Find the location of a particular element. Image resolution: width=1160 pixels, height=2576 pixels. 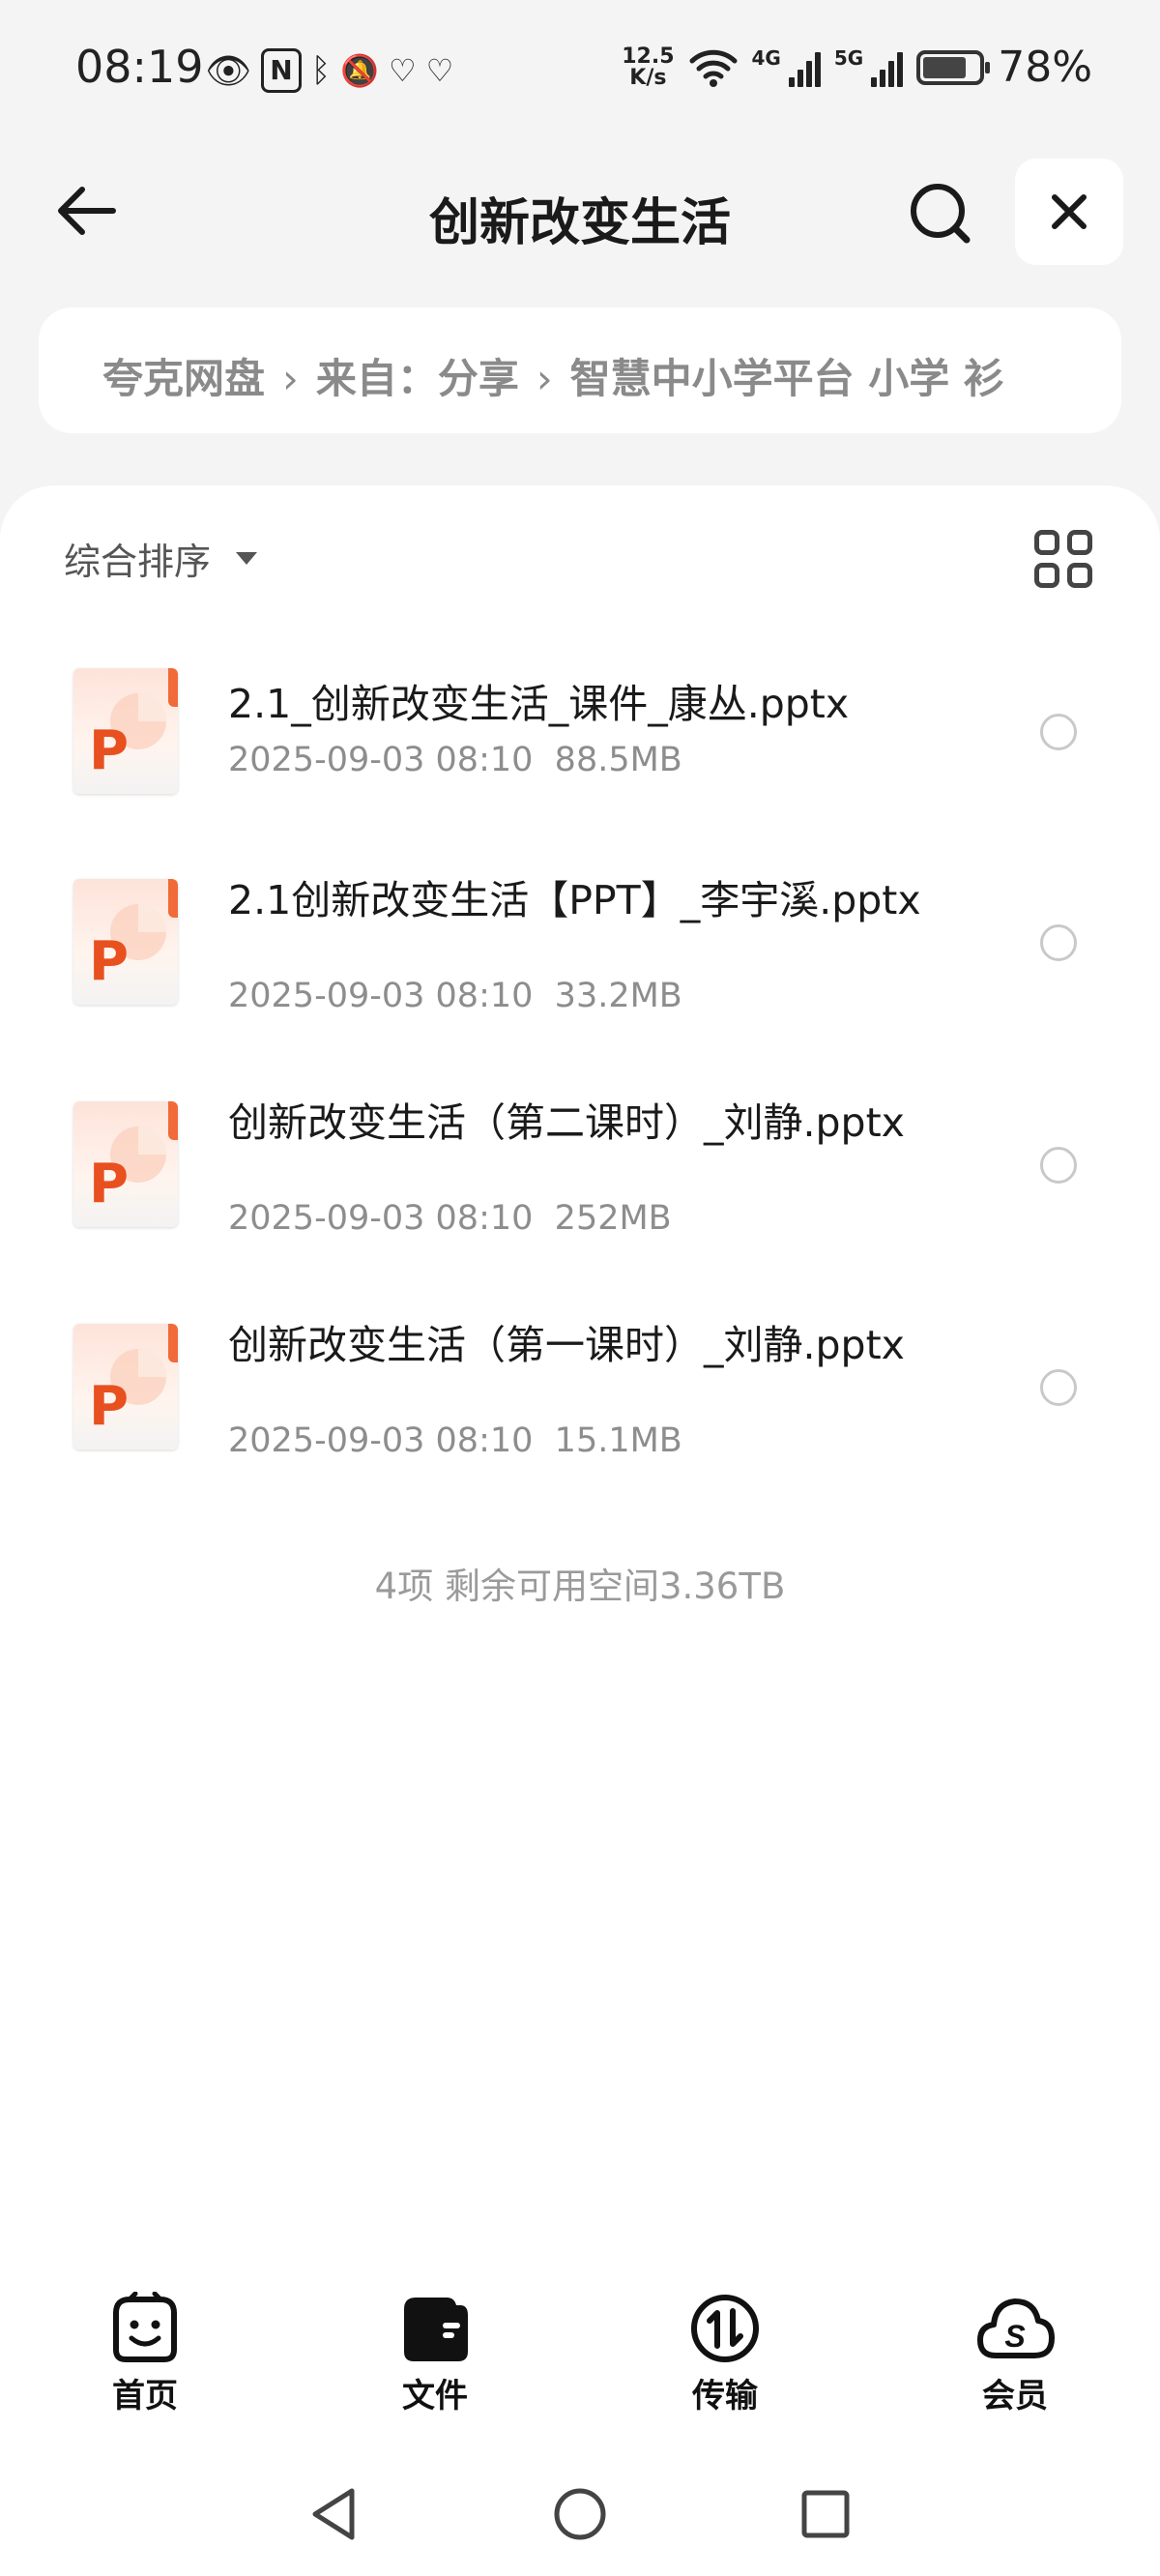

file-size: 15.1MB is located at coordinates (618, 1440).